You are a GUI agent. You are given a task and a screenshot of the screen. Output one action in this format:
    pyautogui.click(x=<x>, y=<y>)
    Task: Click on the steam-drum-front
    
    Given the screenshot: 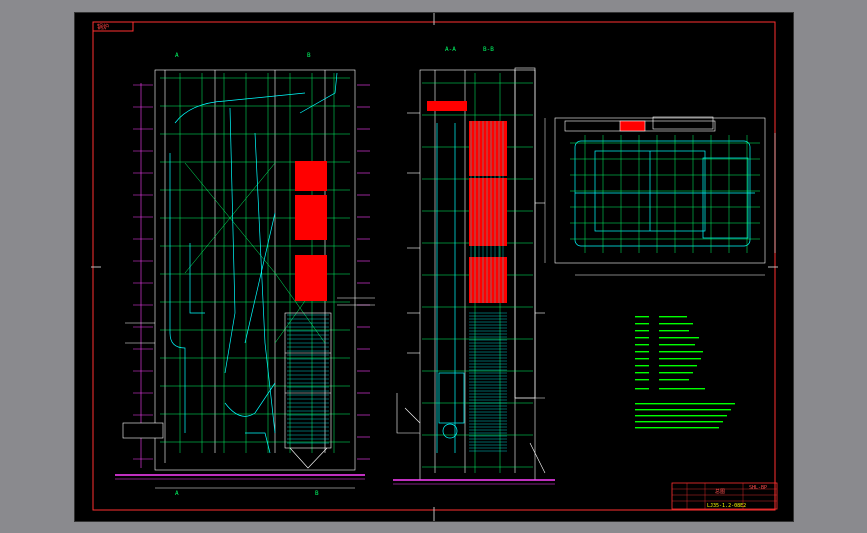 What is the action you would take?
    pyautogui.click(x=447, y=106)
    